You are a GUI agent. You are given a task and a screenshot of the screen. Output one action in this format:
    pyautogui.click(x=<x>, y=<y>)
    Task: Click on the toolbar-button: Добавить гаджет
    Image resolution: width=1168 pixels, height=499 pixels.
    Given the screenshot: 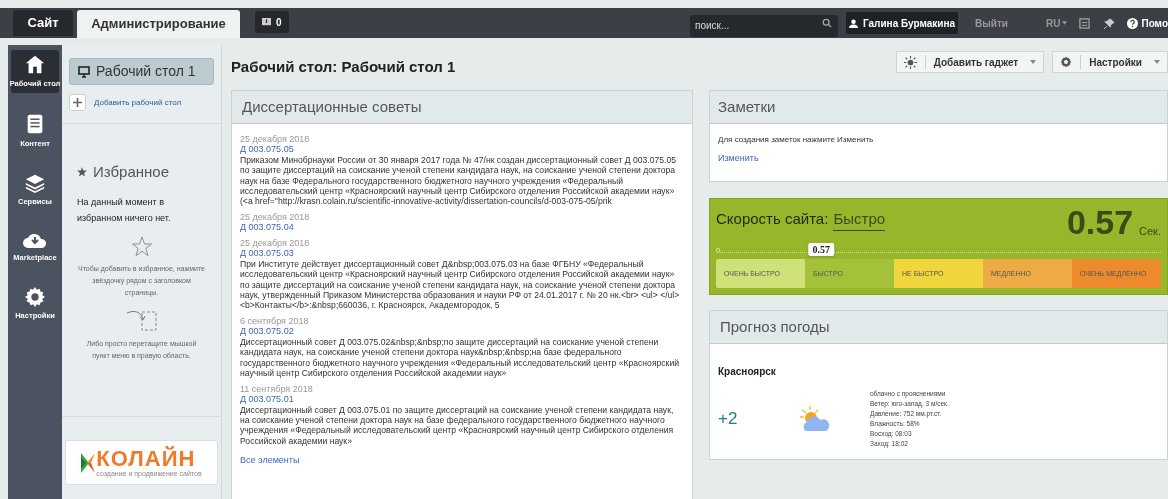 What is the action you would take?
    pyautogui.click(x=970, y=62)
    